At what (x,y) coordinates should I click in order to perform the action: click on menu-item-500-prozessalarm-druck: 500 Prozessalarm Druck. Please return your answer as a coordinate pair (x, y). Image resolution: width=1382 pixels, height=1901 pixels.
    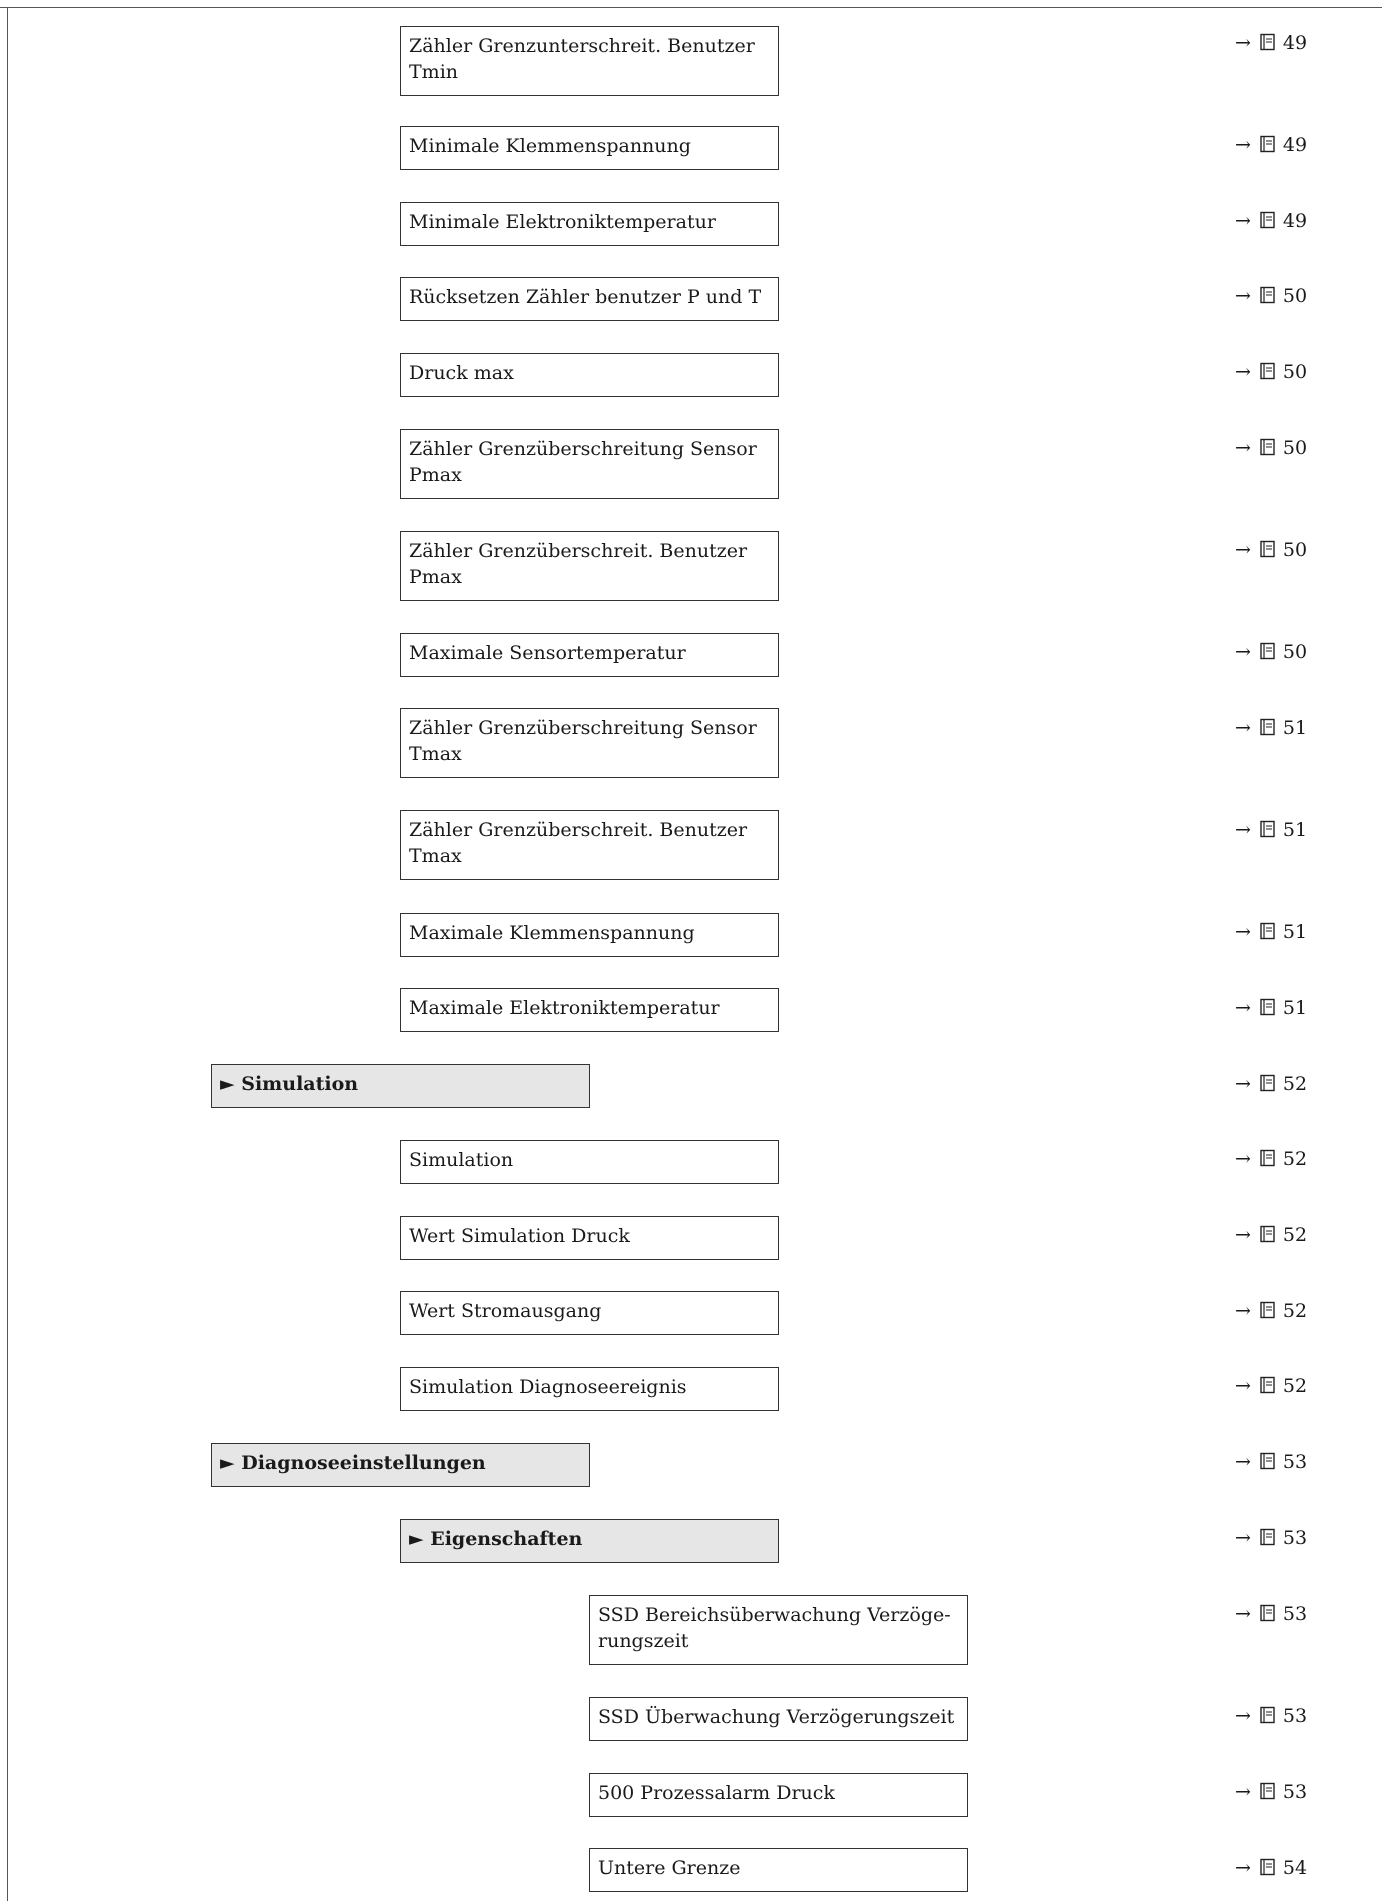
    Looking at the image, I should click on (778, 1795).